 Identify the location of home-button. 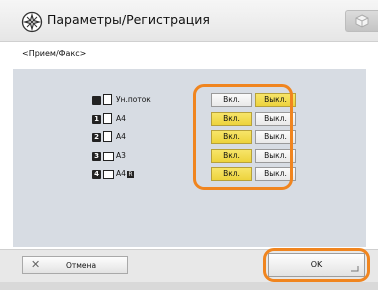
(361, 21).